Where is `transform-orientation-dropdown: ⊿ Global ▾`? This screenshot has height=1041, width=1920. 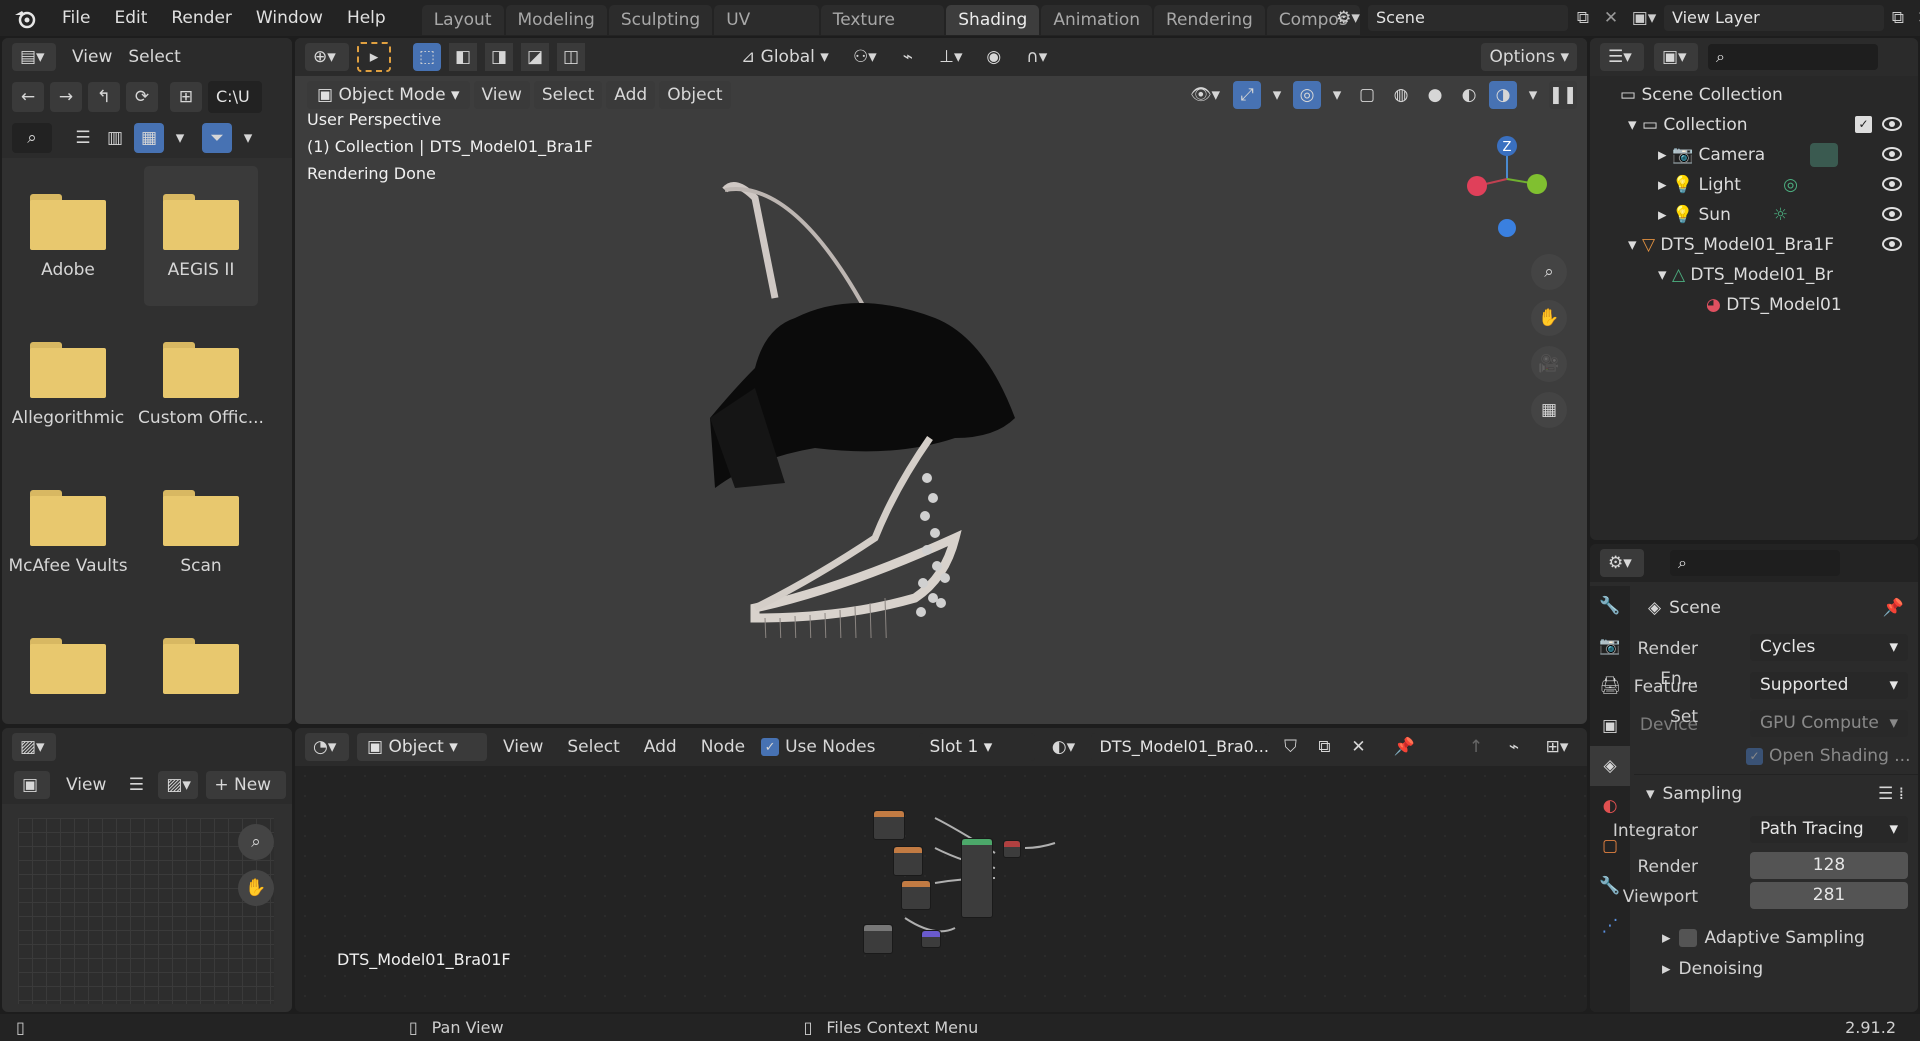
transform-orientation-dropdown: ⊿ Global ▾ is located at coordinates (785, 57).